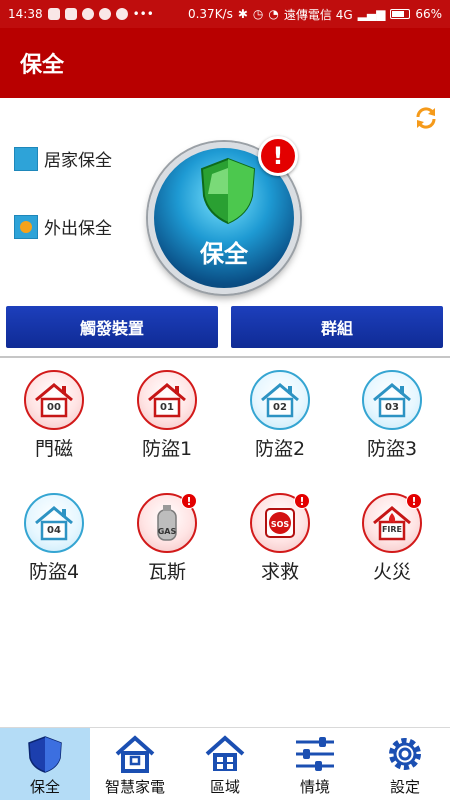  Describe the element at coordinates (135, 754) in the screenshot. I see `smart-home-icon` at that location.